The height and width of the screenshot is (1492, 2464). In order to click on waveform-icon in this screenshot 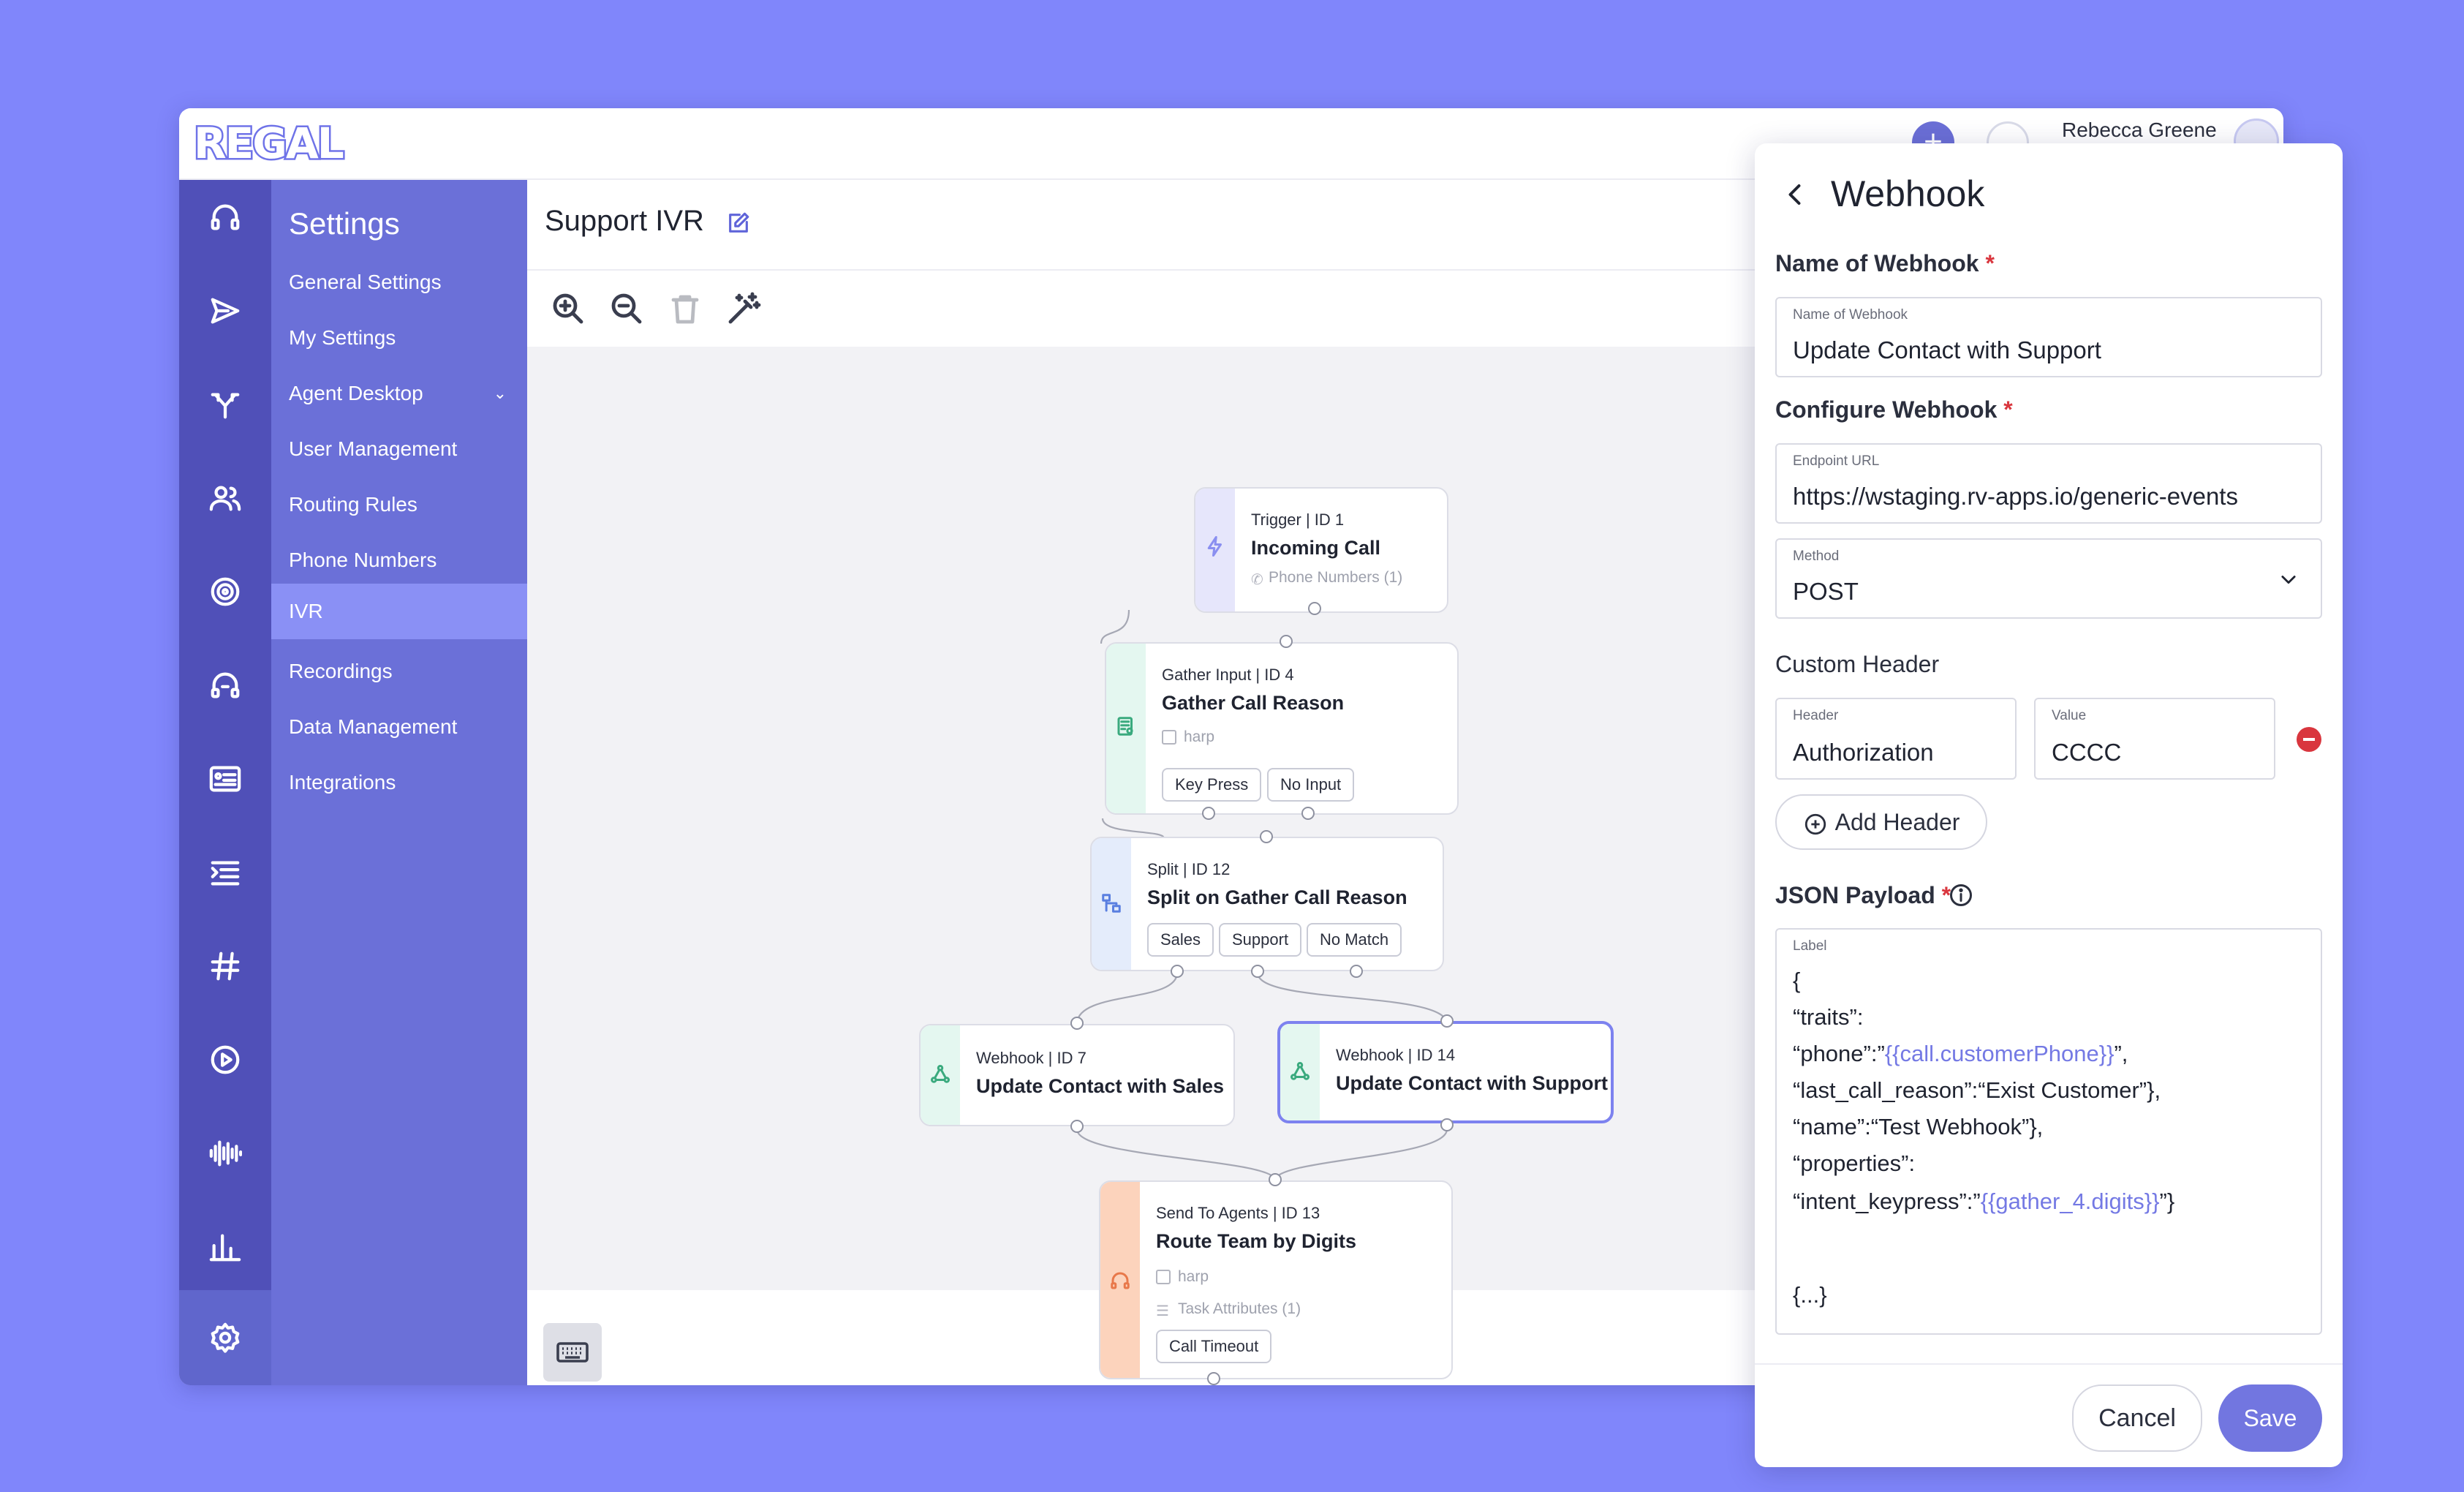, I will do `click(225, 1153)`.